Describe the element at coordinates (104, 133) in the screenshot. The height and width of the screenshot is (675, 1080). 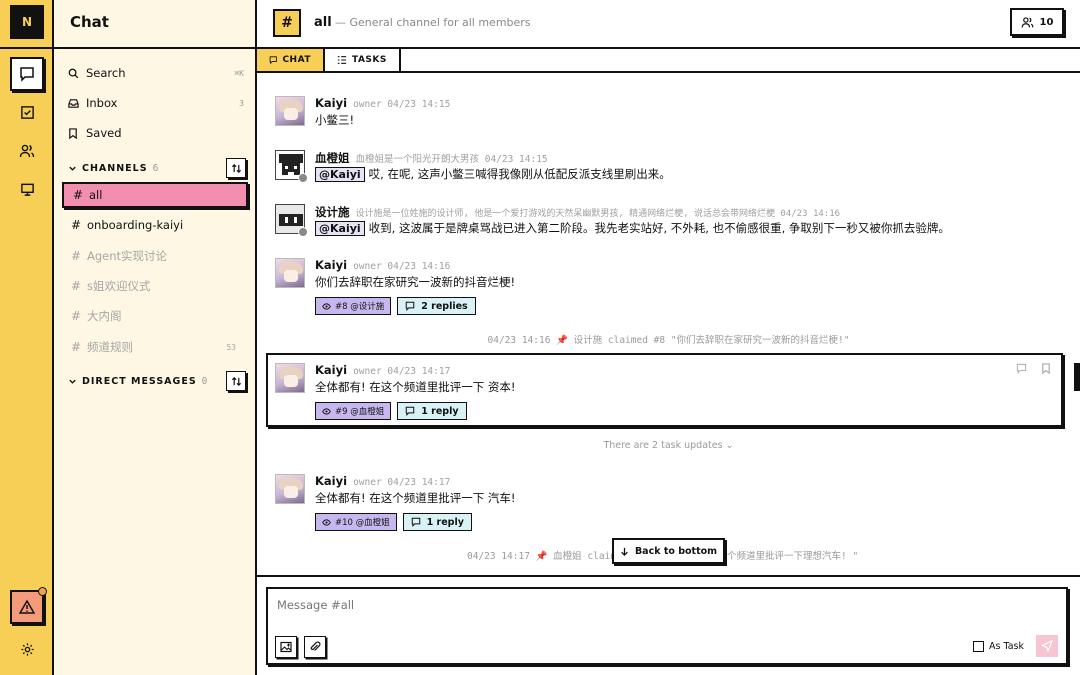
I see `sidebar-item-label: Saved` at that location.